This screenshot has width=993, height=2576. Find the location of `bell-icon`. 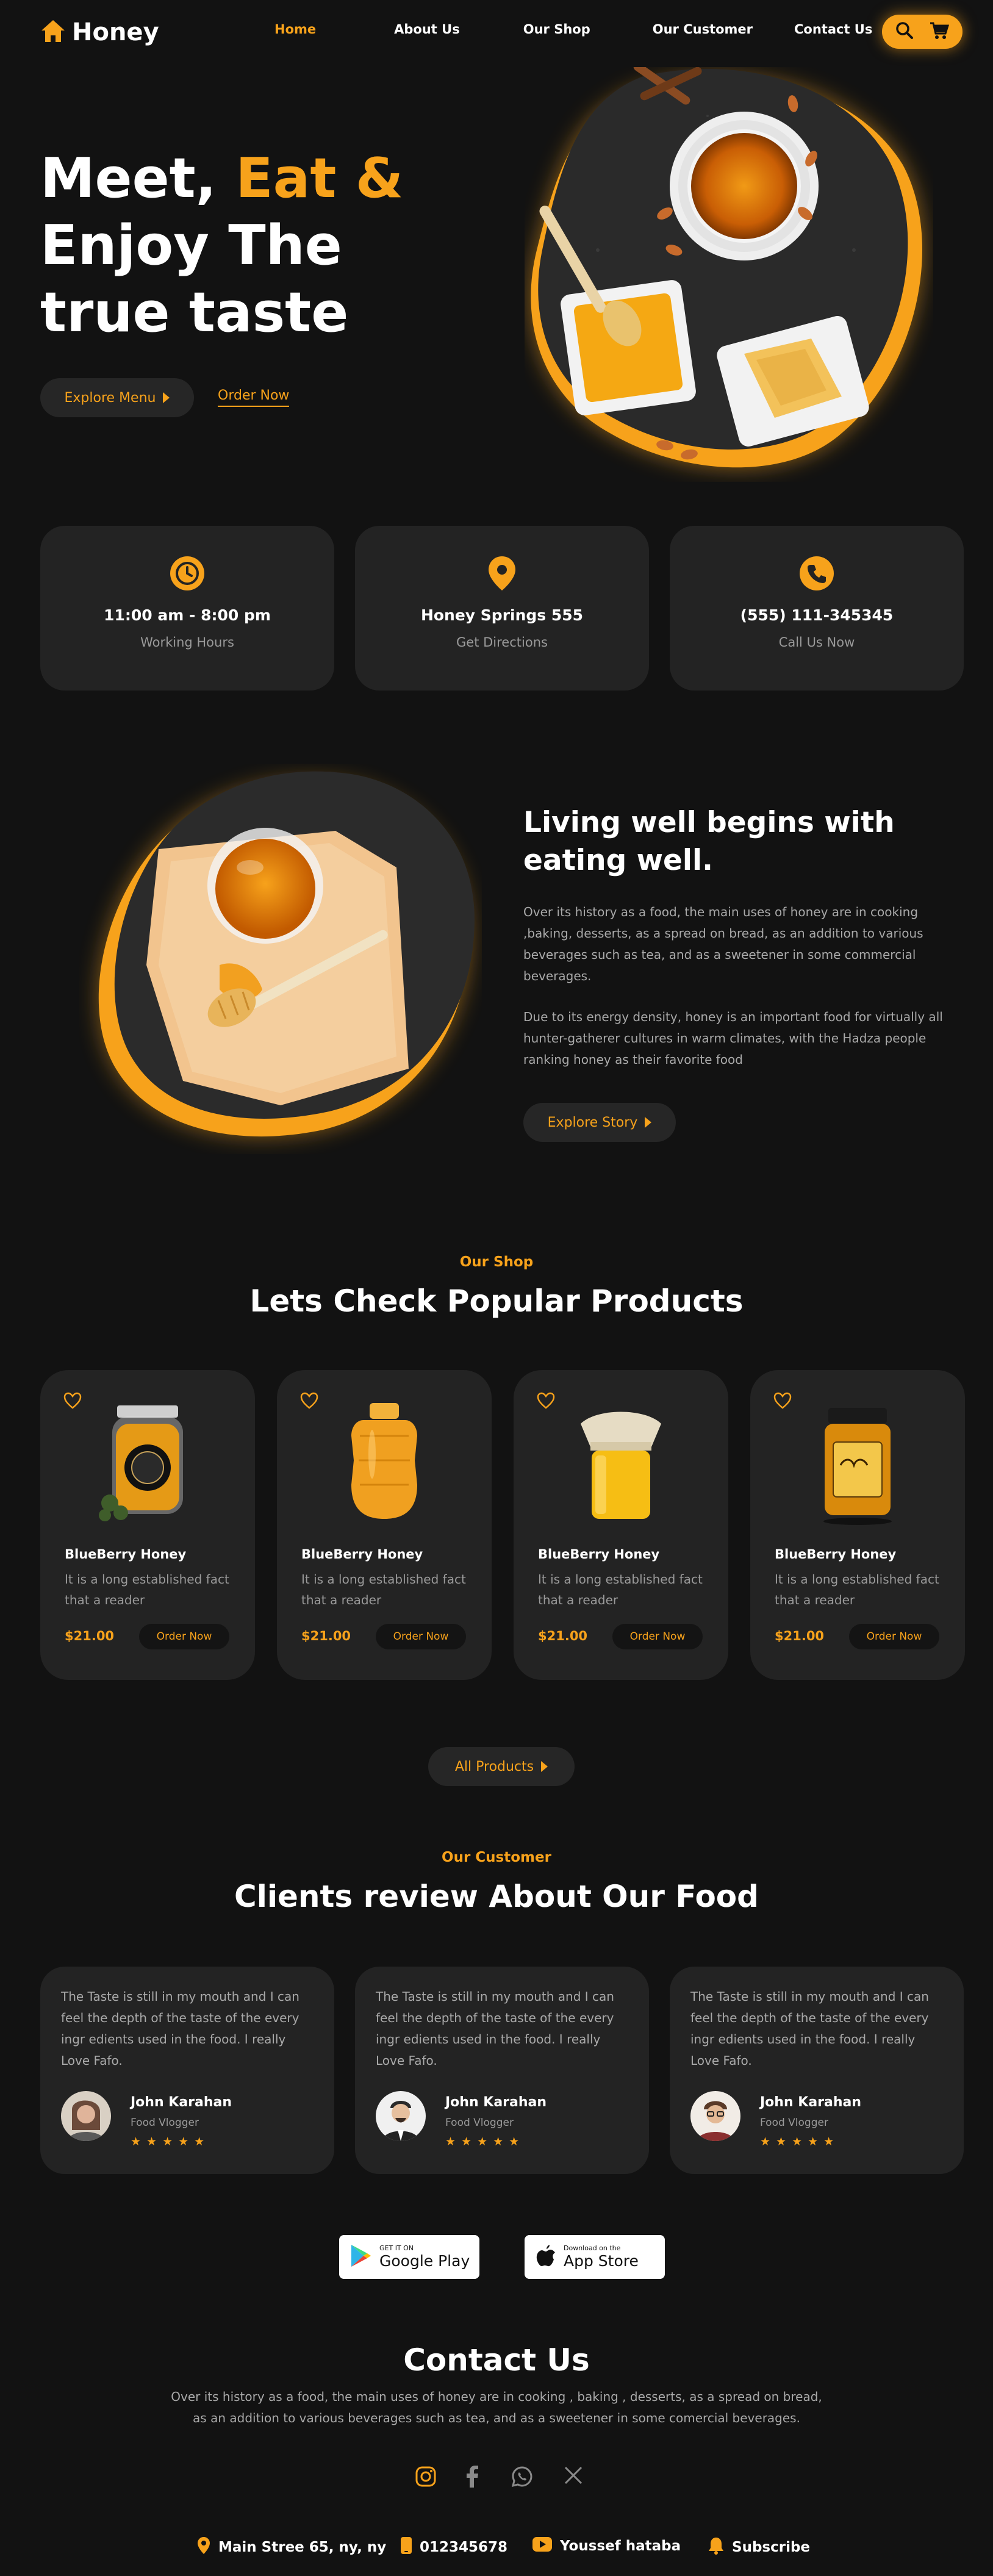

bell-icon is located at coordinates (716, 2547).